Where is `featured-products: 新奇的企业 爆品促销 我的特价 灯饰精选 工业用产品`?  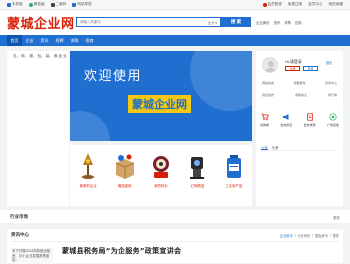 featured-products: 新奇的企业 爆品促销 我的特价 灯饰精选 工业用产品 is located at coordinates (161, 175).